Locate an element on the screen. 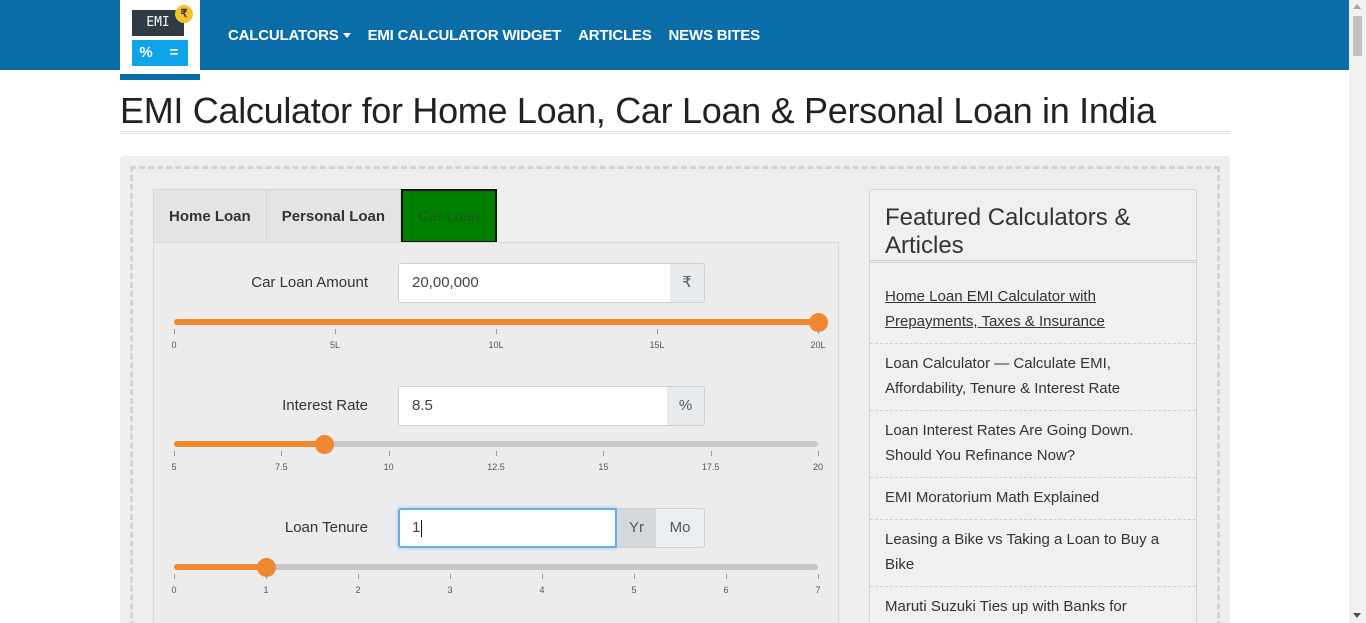 The width and height of the screenshot is (1366, 623). slider-tick-label: 20 is located at coordinates (817, 467).